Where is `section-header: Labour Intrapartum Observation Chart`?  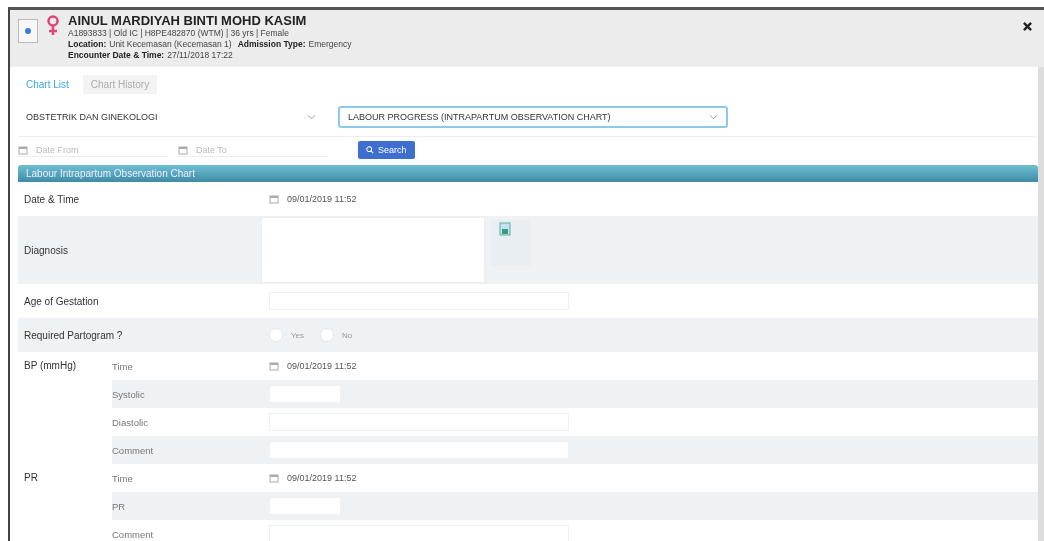
section-header: Labour Intrapartum Observation Chart is located at coordinates (528, 173).